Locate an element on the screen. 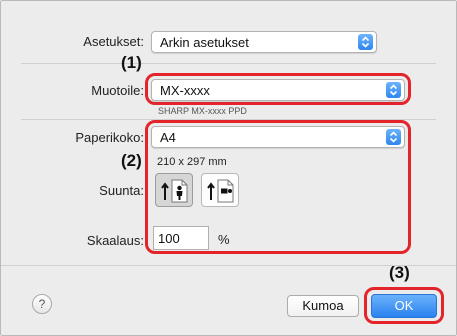  orientation-landscape-button is located at coordinates (220, 190).